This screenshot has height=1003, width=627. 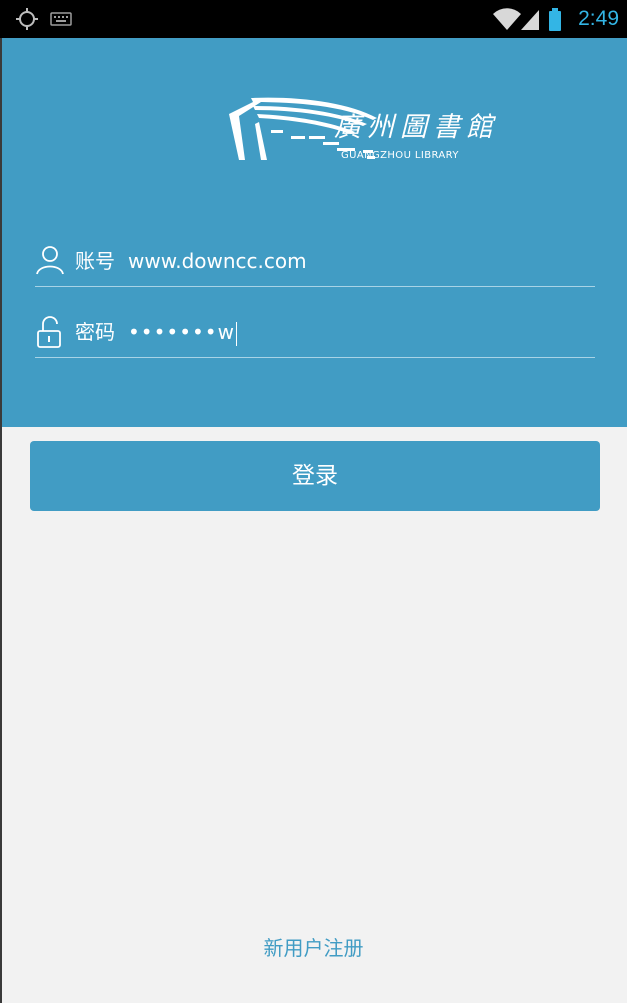 What do you see at coordinates (1, 520) in the screenshot?
I see `window-edge` at bounding box center [1, 520].